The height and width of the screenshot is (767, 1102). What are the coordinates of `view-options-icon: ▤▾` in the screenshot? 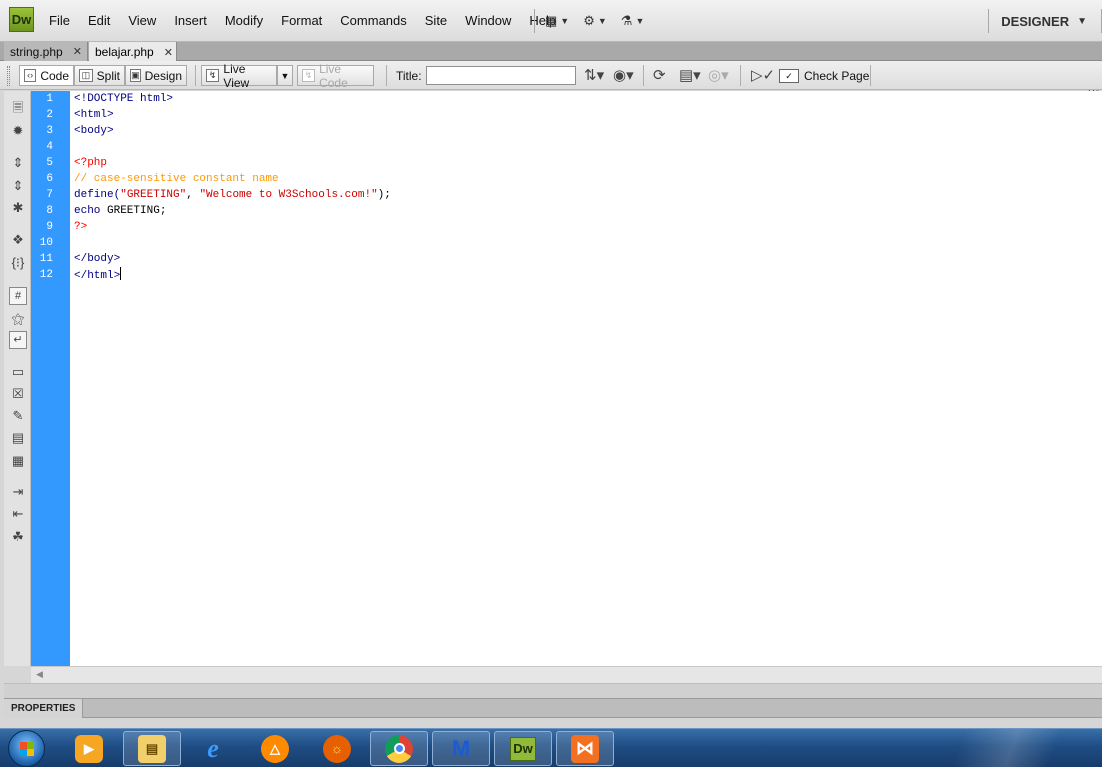 It's located at (690, 76).